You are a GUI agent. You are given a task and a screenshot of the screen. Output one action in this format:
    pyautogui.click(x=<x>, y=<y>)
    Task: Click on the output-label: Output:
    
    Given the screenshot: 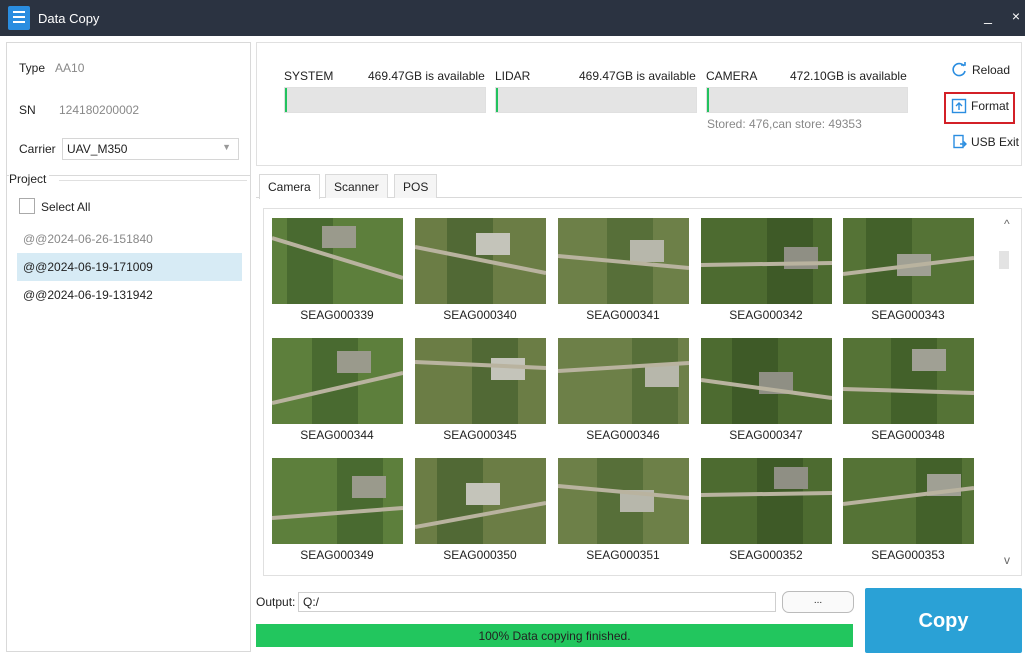 What is the action you would take?
    pyautogui.click(x=276, y=602)
    